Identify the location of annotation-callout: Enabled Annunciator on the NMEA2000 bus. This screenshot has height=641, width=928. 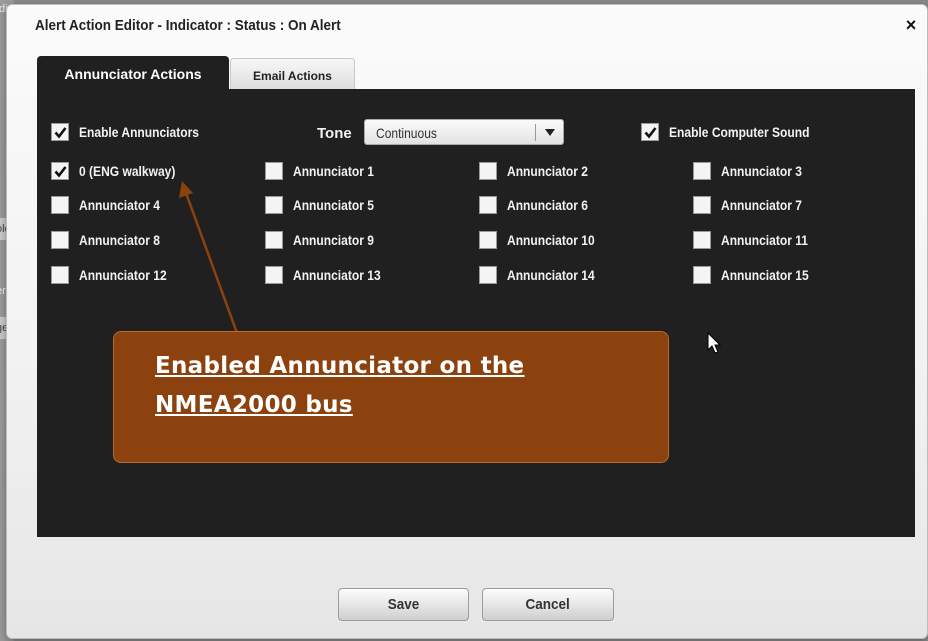
(391, 397).